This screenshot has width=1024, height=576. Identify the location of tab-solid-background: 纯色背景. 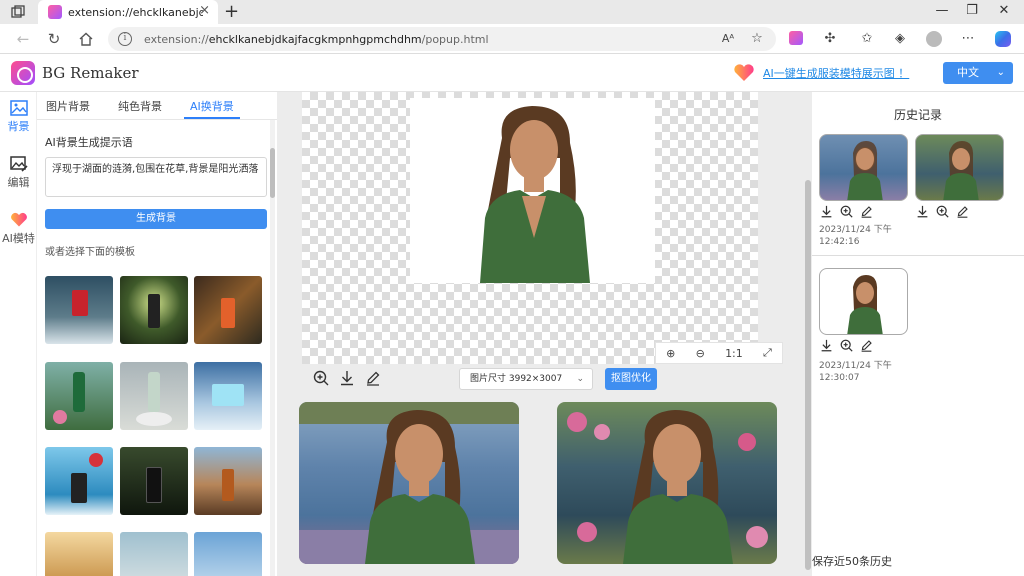
(140, 106).